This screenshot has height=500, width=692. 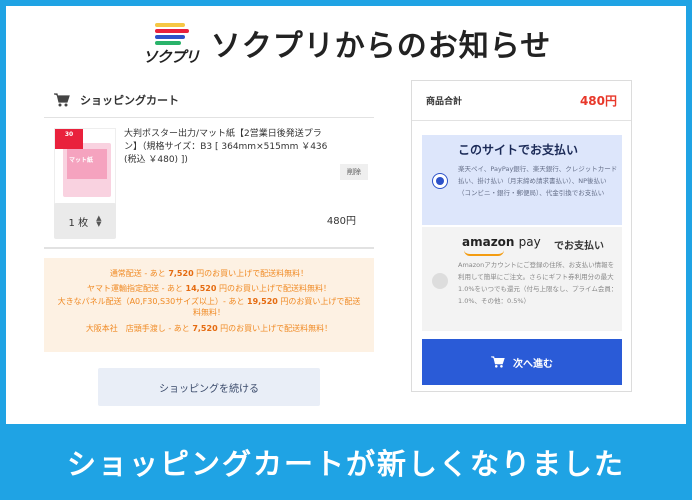 I want to click on sokupuri-logo: ソクプリ, so click(x=170, y=43).